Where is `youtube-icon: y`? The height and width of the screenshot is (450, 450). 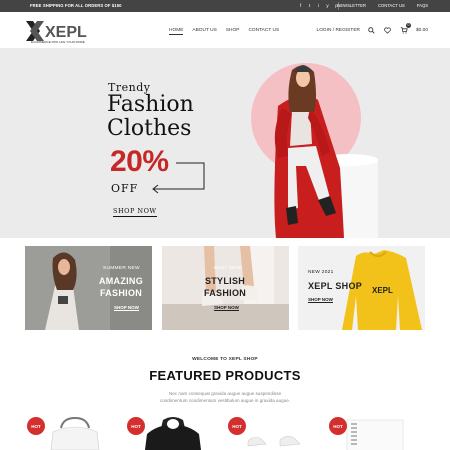
youtube-icon: y is located at coordinates (327, 5).